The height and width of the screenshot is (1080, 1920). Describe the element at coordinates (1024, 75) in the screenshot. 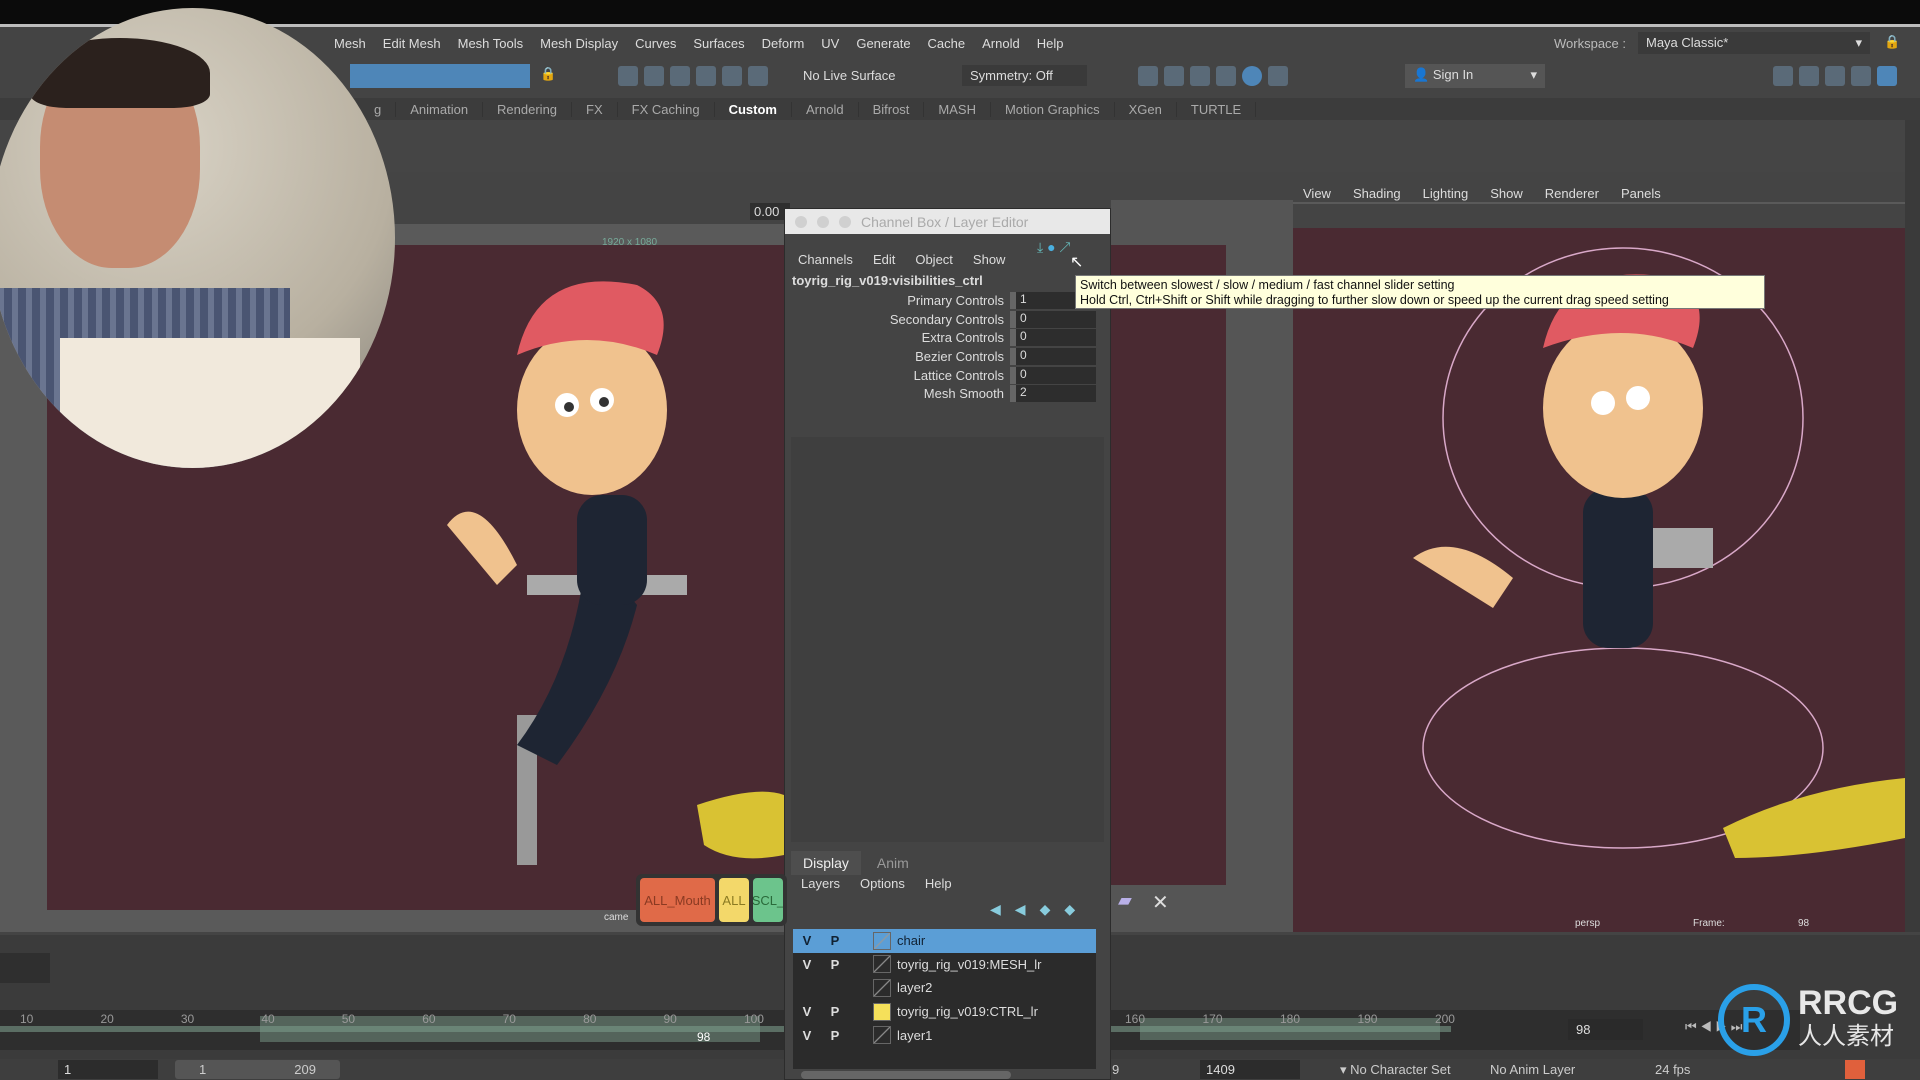

I see `symmetry-dropdown: Symmetry: Off` at that location.